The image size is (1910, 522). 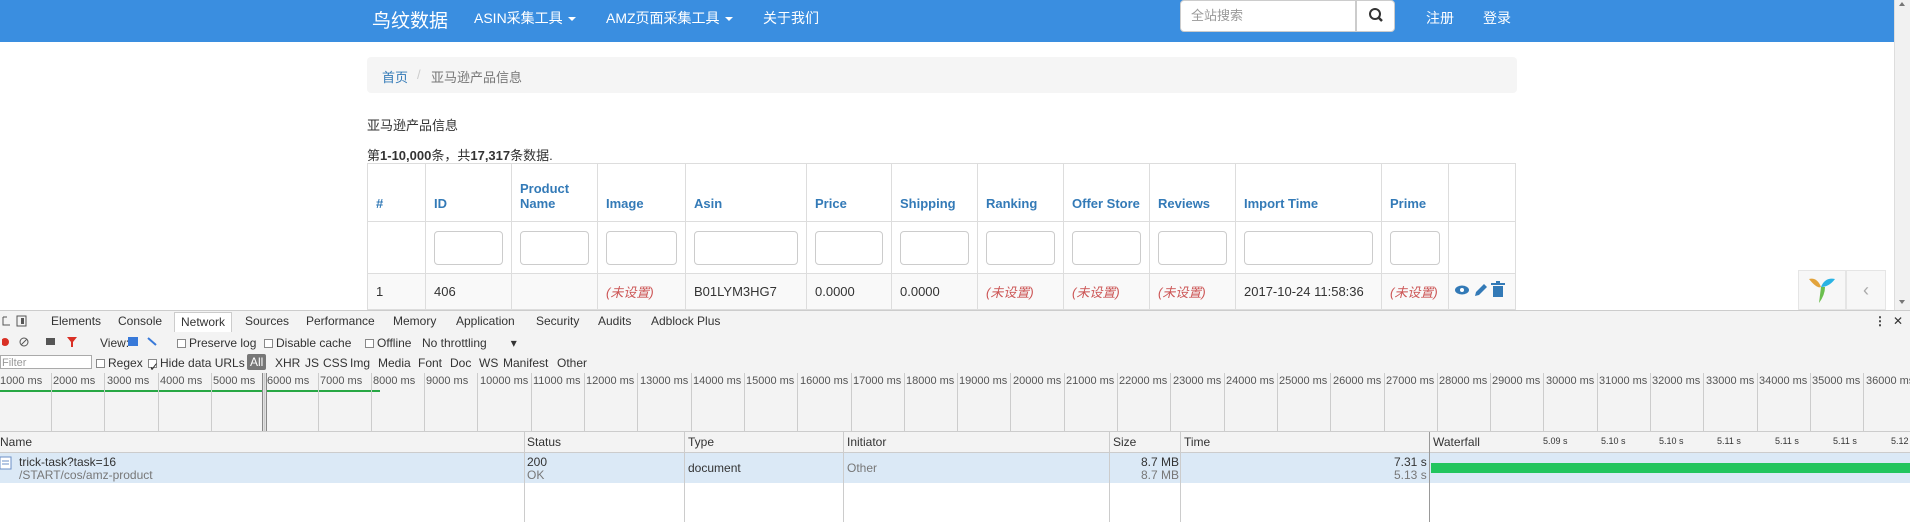 I want to click on trash-icon, so click(x=1498, y=289).